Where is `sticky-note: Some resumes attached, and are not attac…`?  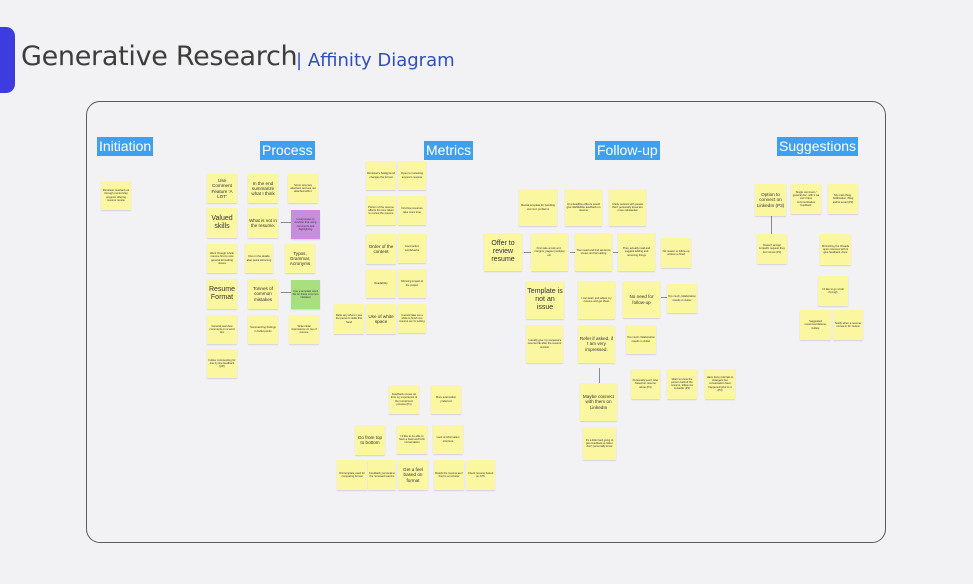 sticky-note: Some resumes attached, and are not attac… is located at coordinates (303, 188).